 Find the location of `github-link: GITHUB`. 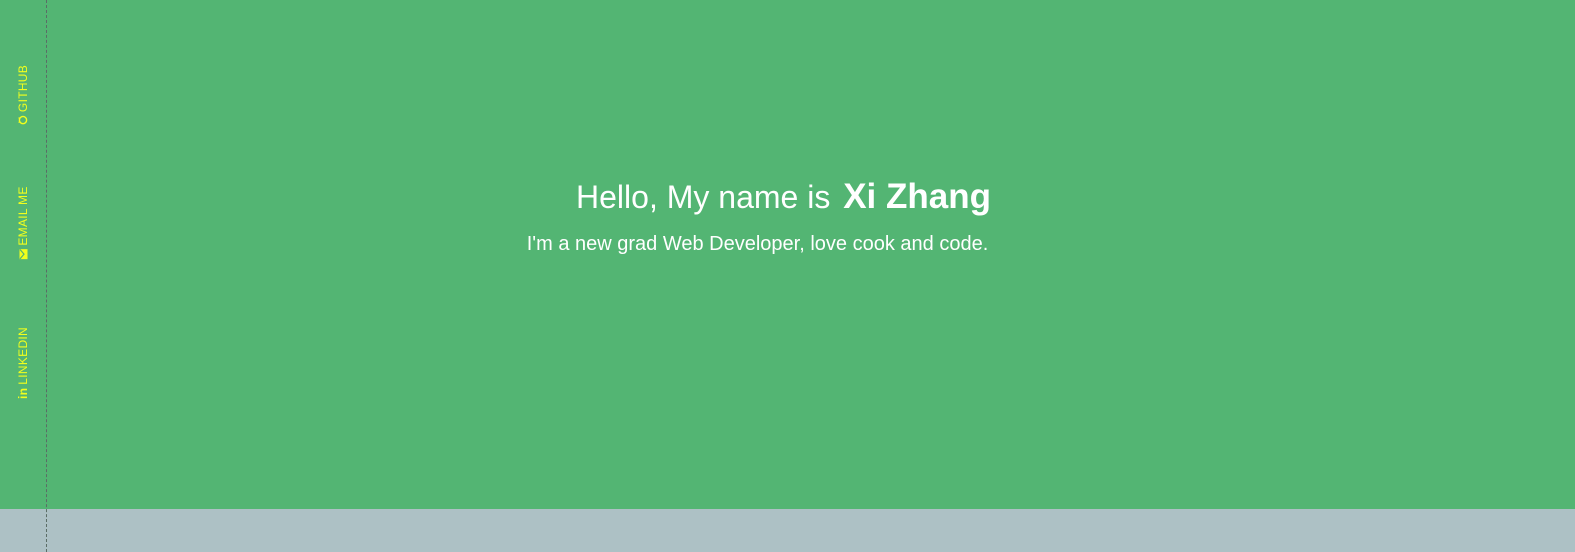

github-link: GITHUB is located at coordinates (23, 95).